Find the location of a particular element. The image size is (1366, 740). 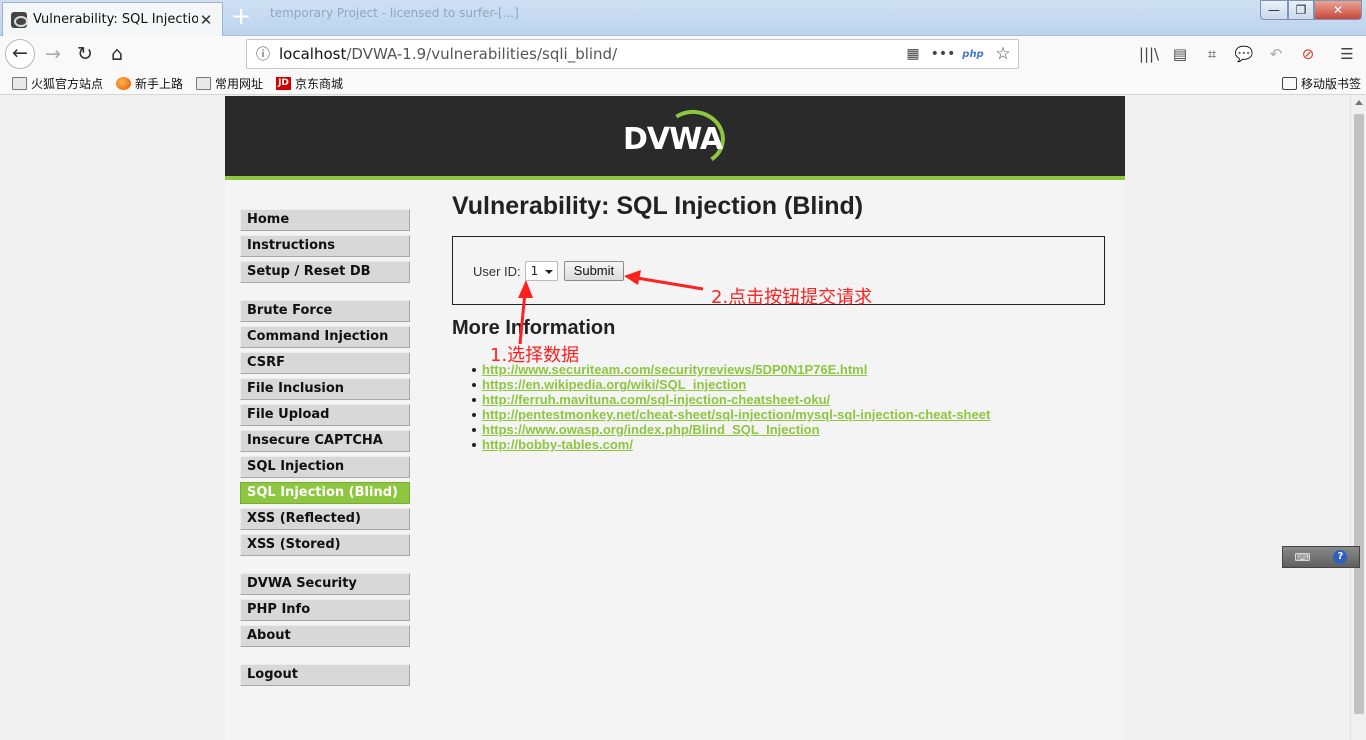

reload-button: ↻ is located at coordinates (85, 54).